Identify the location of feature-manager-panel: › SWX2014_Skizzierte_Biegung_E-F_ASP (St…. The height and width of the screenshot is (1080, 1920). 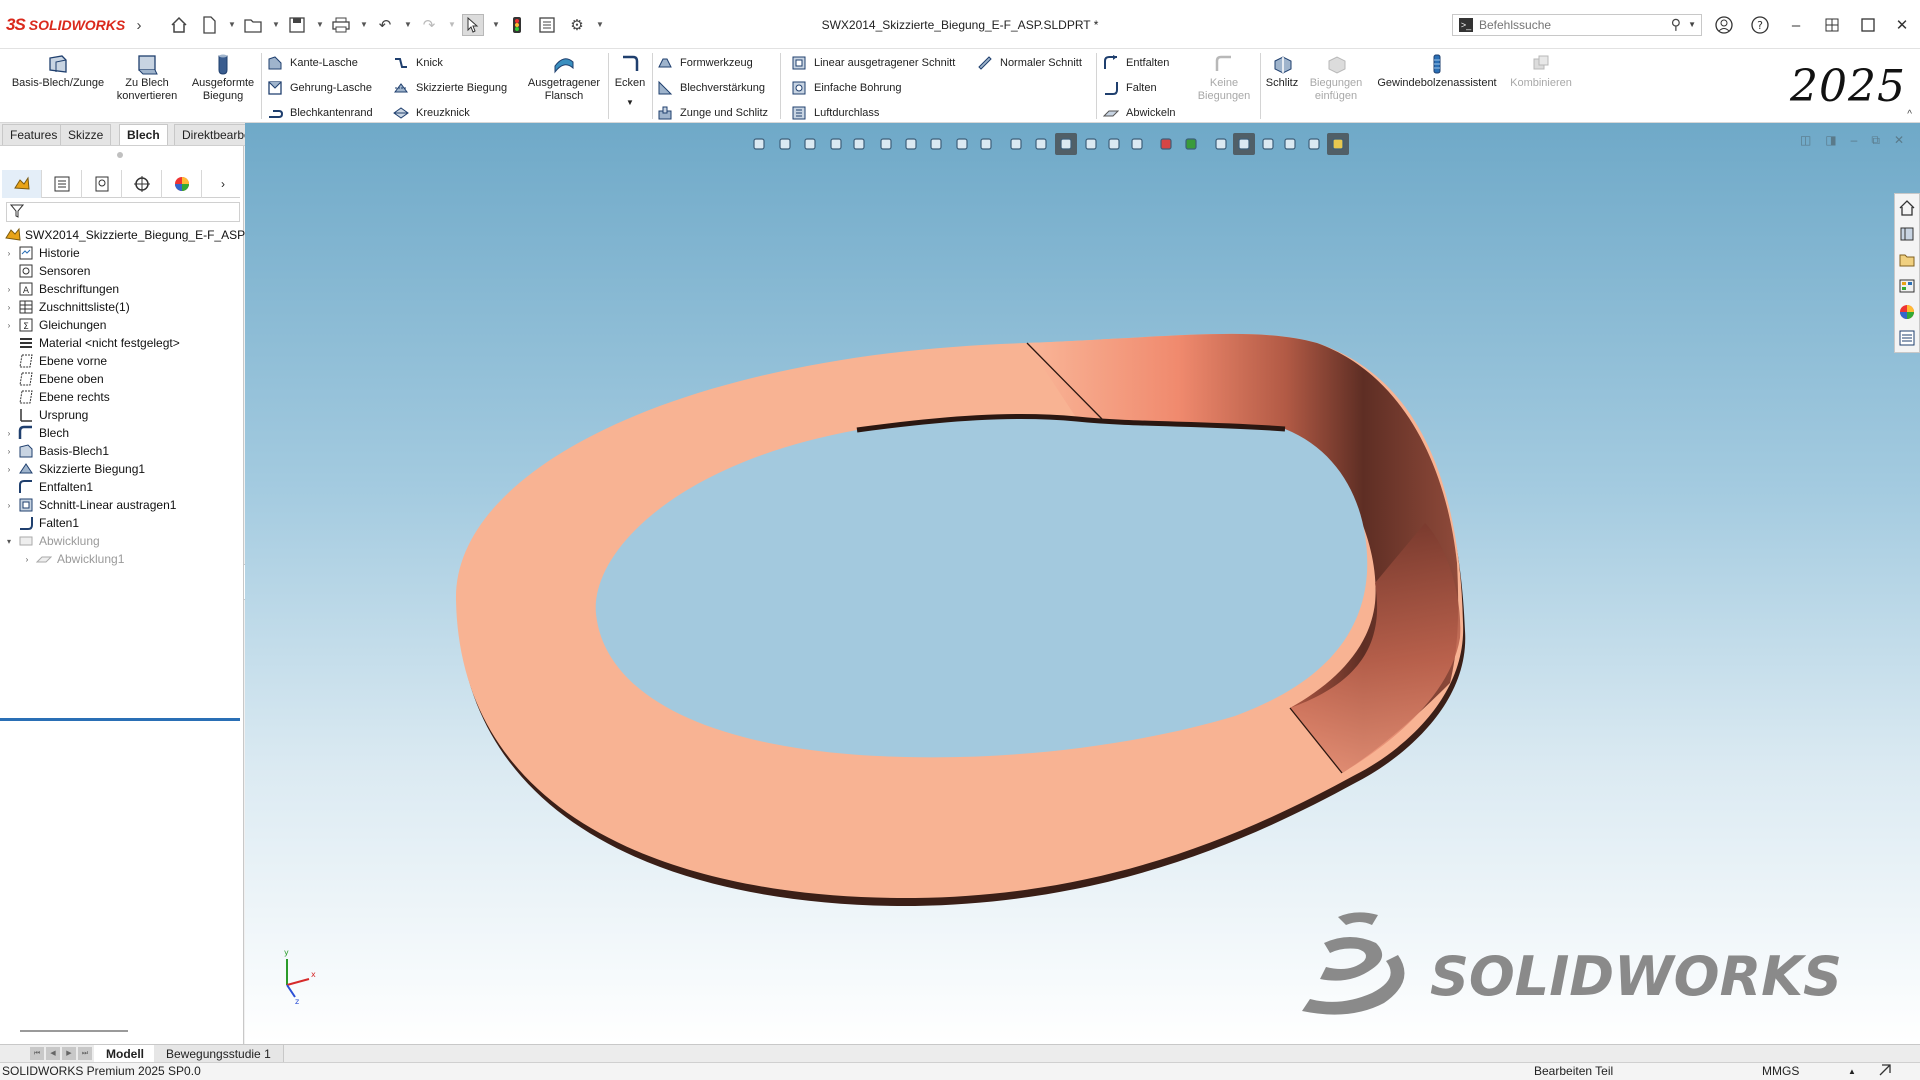
(132, 595).